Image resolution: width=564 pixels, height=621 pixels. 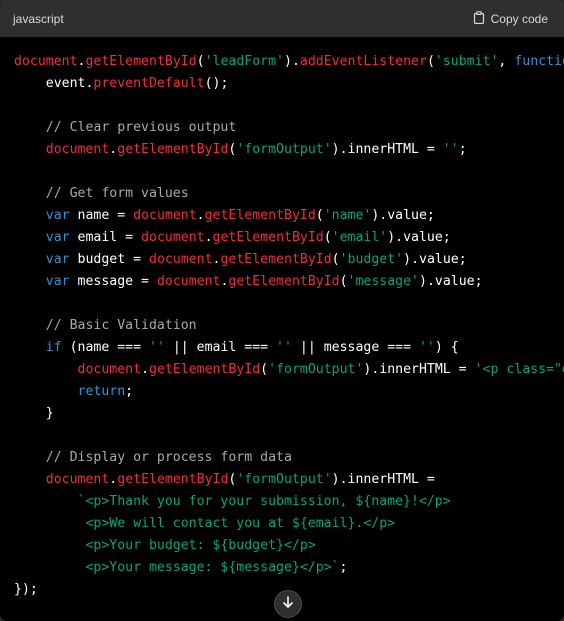 I want to click on code-token: 'name', so click(x=347, y=215).